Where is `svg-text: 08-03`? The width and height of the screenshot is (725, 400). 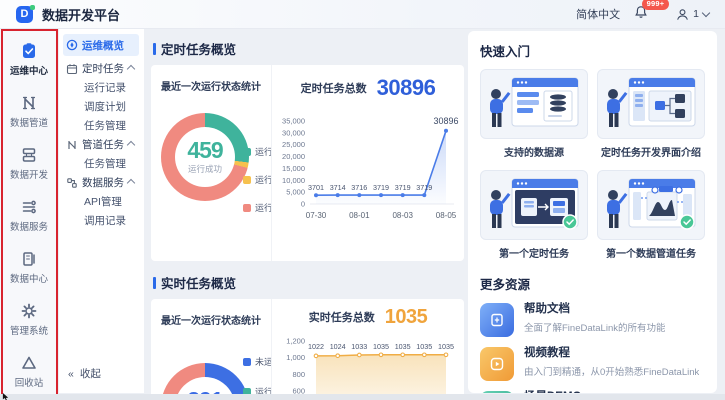
svg-text: 08-03 is located at coordinates (402, 215).